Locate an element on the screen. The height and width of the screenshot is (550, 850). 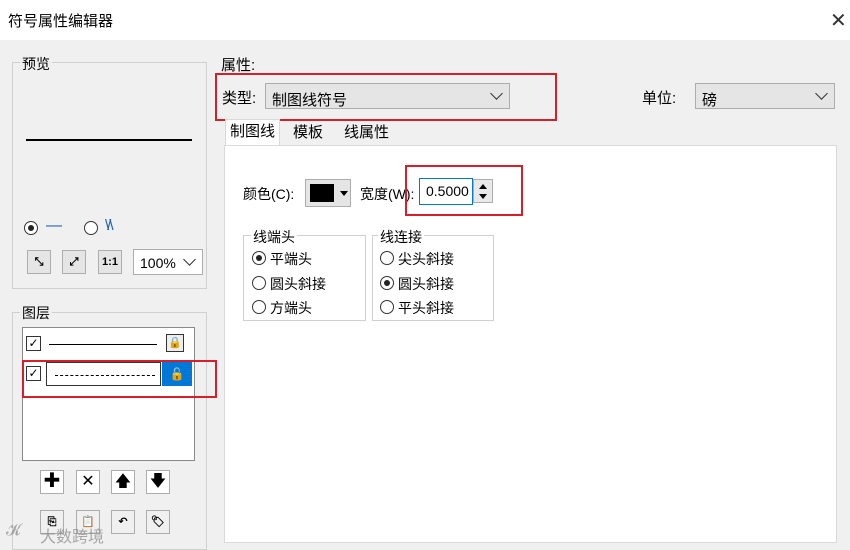
annotation-box-width is located at coordinates (464, 190).